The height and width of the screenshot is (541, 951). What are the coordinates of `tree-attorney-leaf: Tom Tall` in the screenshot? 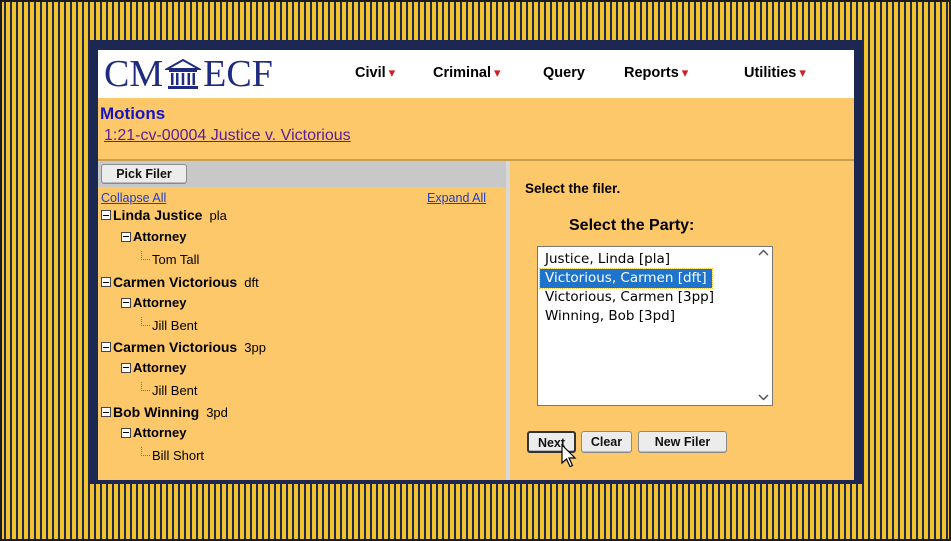 It's located at (170, 259).